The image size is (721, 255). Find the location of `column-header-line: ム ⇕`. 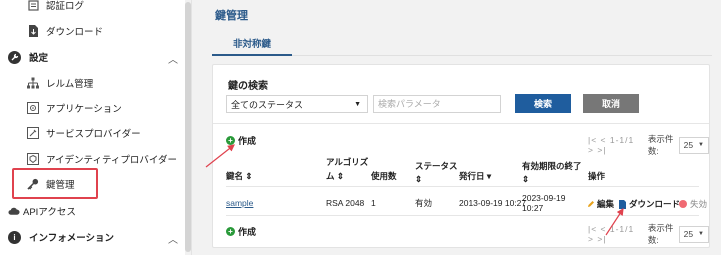

column-header-line: ム ⇕ is located at coordinates (335, 176).